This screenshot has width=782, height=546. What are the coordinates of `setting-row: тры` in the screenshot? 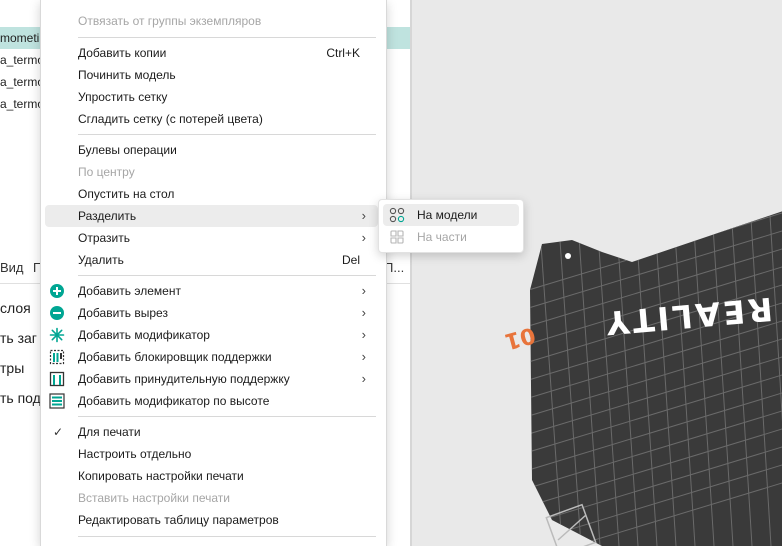 It's located at (12, 368).